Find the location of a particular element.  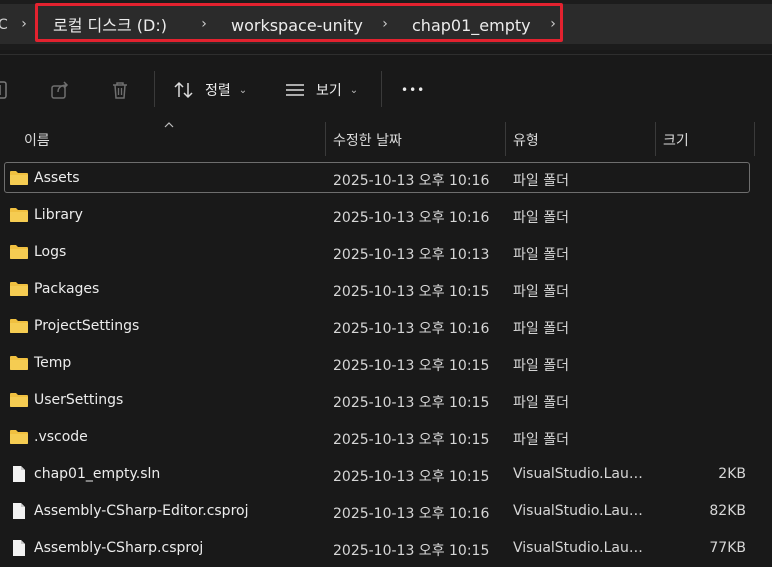

list-item: .vscode 2025-10-13 오후 10:15 파일 폴더 is located at coordinates (386, 438).